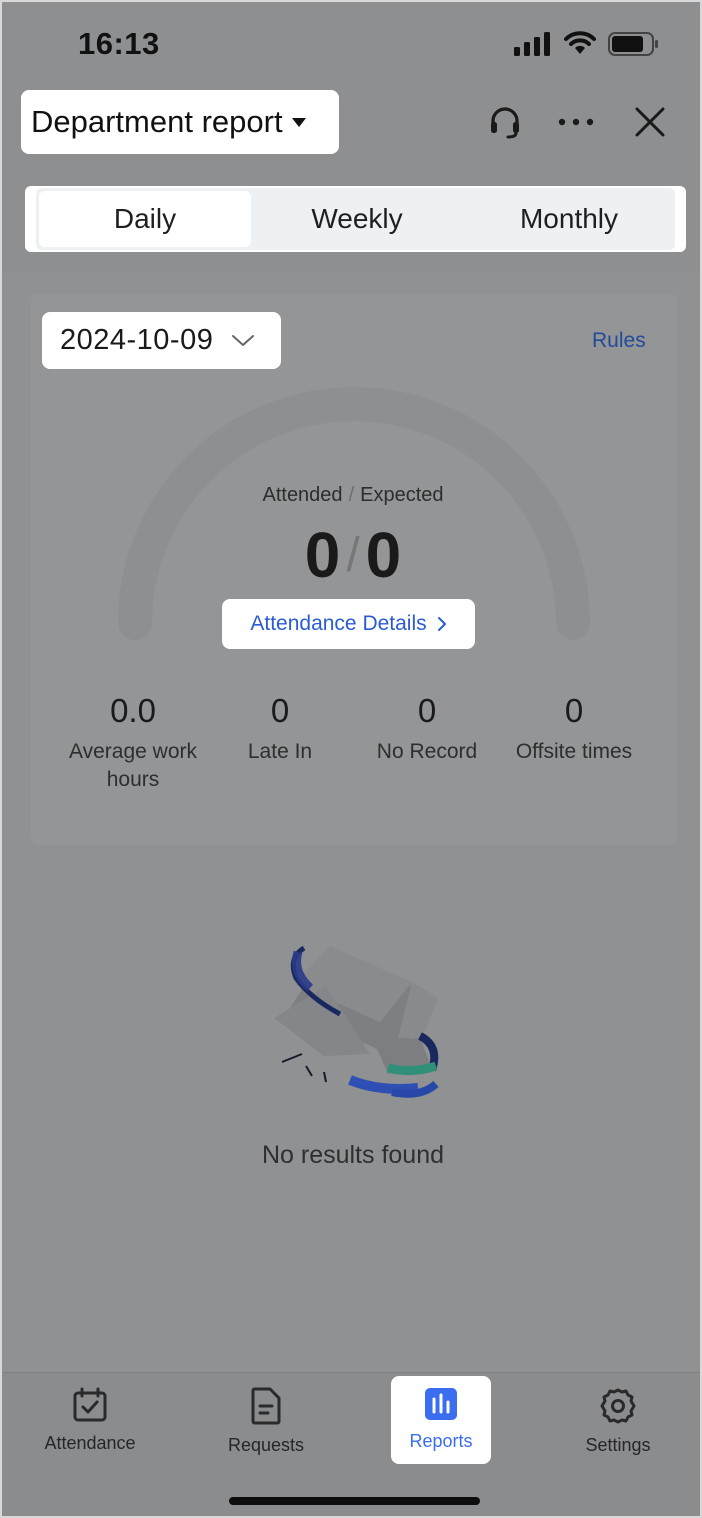  I want to click on metric-average-work-hours: 0.0 Average work hours, so click(133, 743).